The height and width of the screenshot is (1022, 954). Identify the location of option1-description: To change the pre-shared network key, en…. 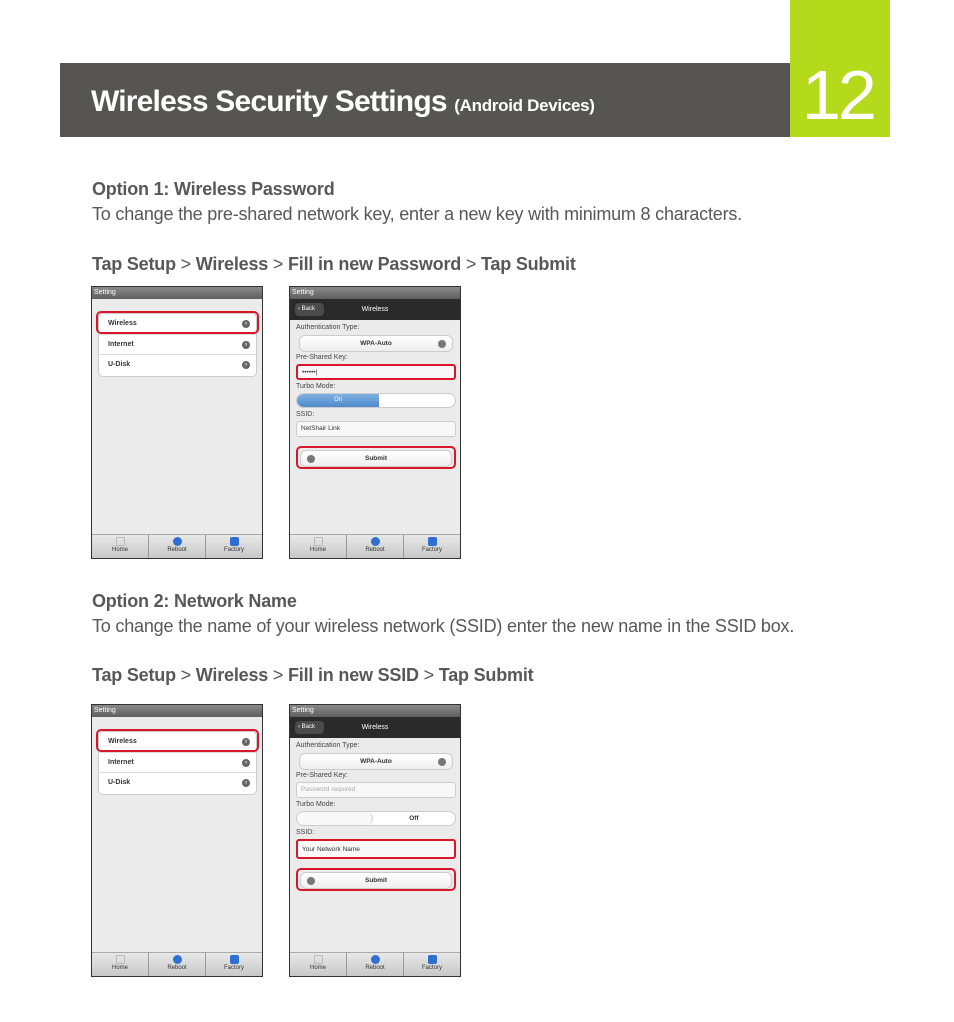
(417, 214).